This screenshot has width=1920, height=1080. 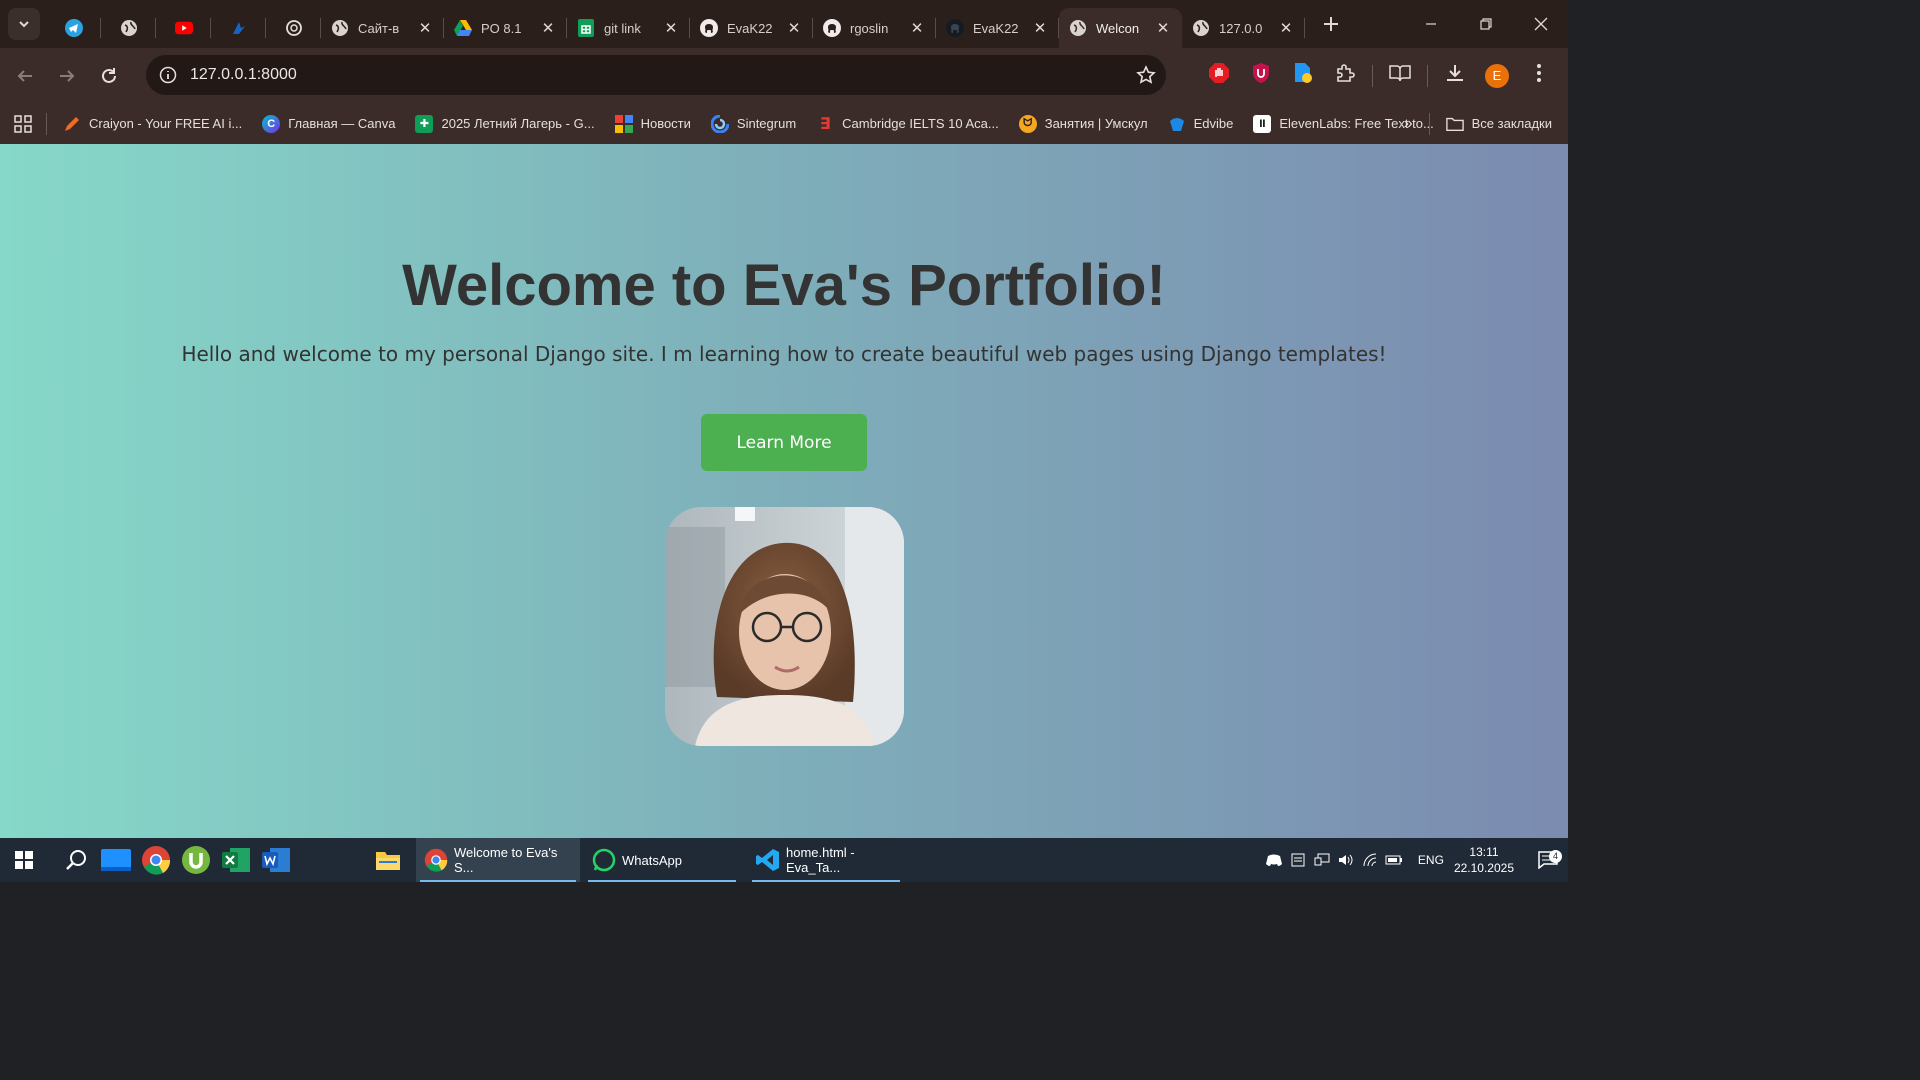 What do you see at coordinates (1484, 860) in the screenshot?
I see `clock: 13:11 22.10.2025` at bounding box center [1484, 860].